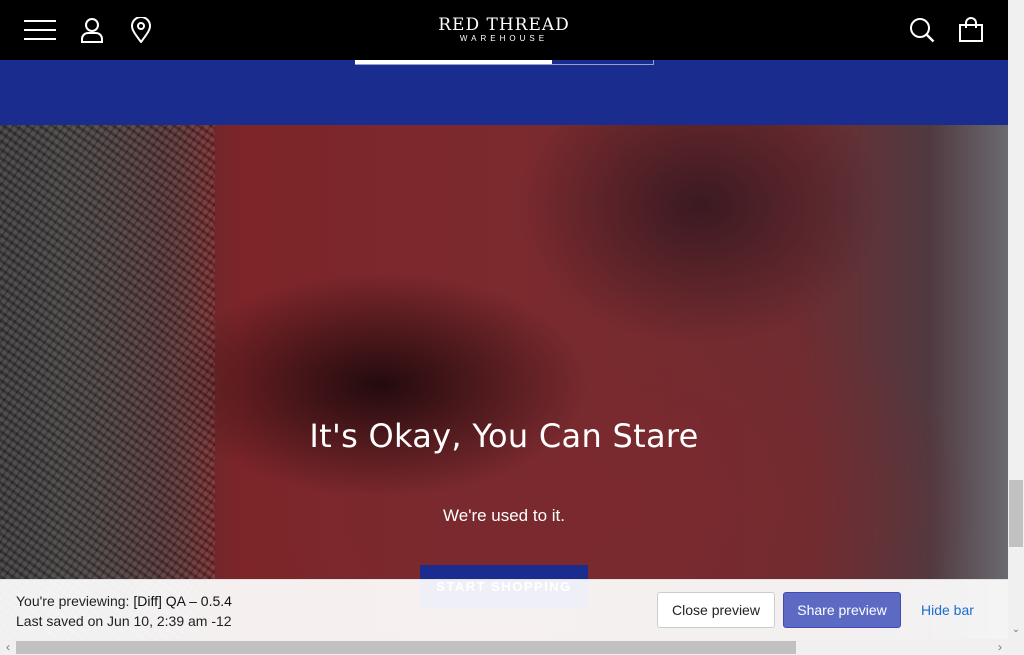 Image resolution: width=1024 pixels, height=655 pixels. Describe the element at coordinates (1000, 647) in the screenshot. I see `scroll-right-arrow-icon: ›` at that location.